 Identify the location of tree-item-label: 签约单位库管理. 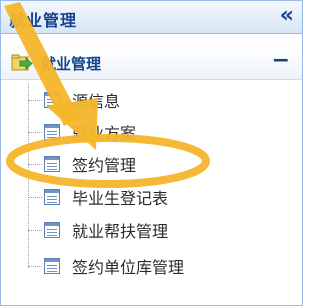
(128, 267).